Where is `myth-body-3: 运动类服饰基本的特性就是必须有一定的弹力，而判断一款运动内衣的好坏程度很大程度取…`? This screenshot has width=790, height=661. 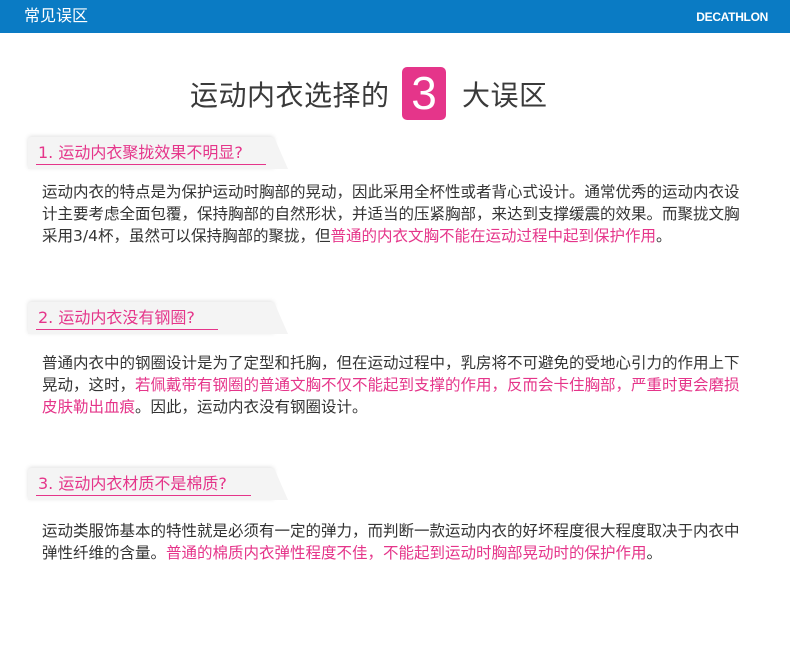
myth-body-3: 运动类服饰基本的特性就是必须有一定的弹力，而判断一款运动内衣的好坏程度很大程度取… is located at coordinates (392, 542).